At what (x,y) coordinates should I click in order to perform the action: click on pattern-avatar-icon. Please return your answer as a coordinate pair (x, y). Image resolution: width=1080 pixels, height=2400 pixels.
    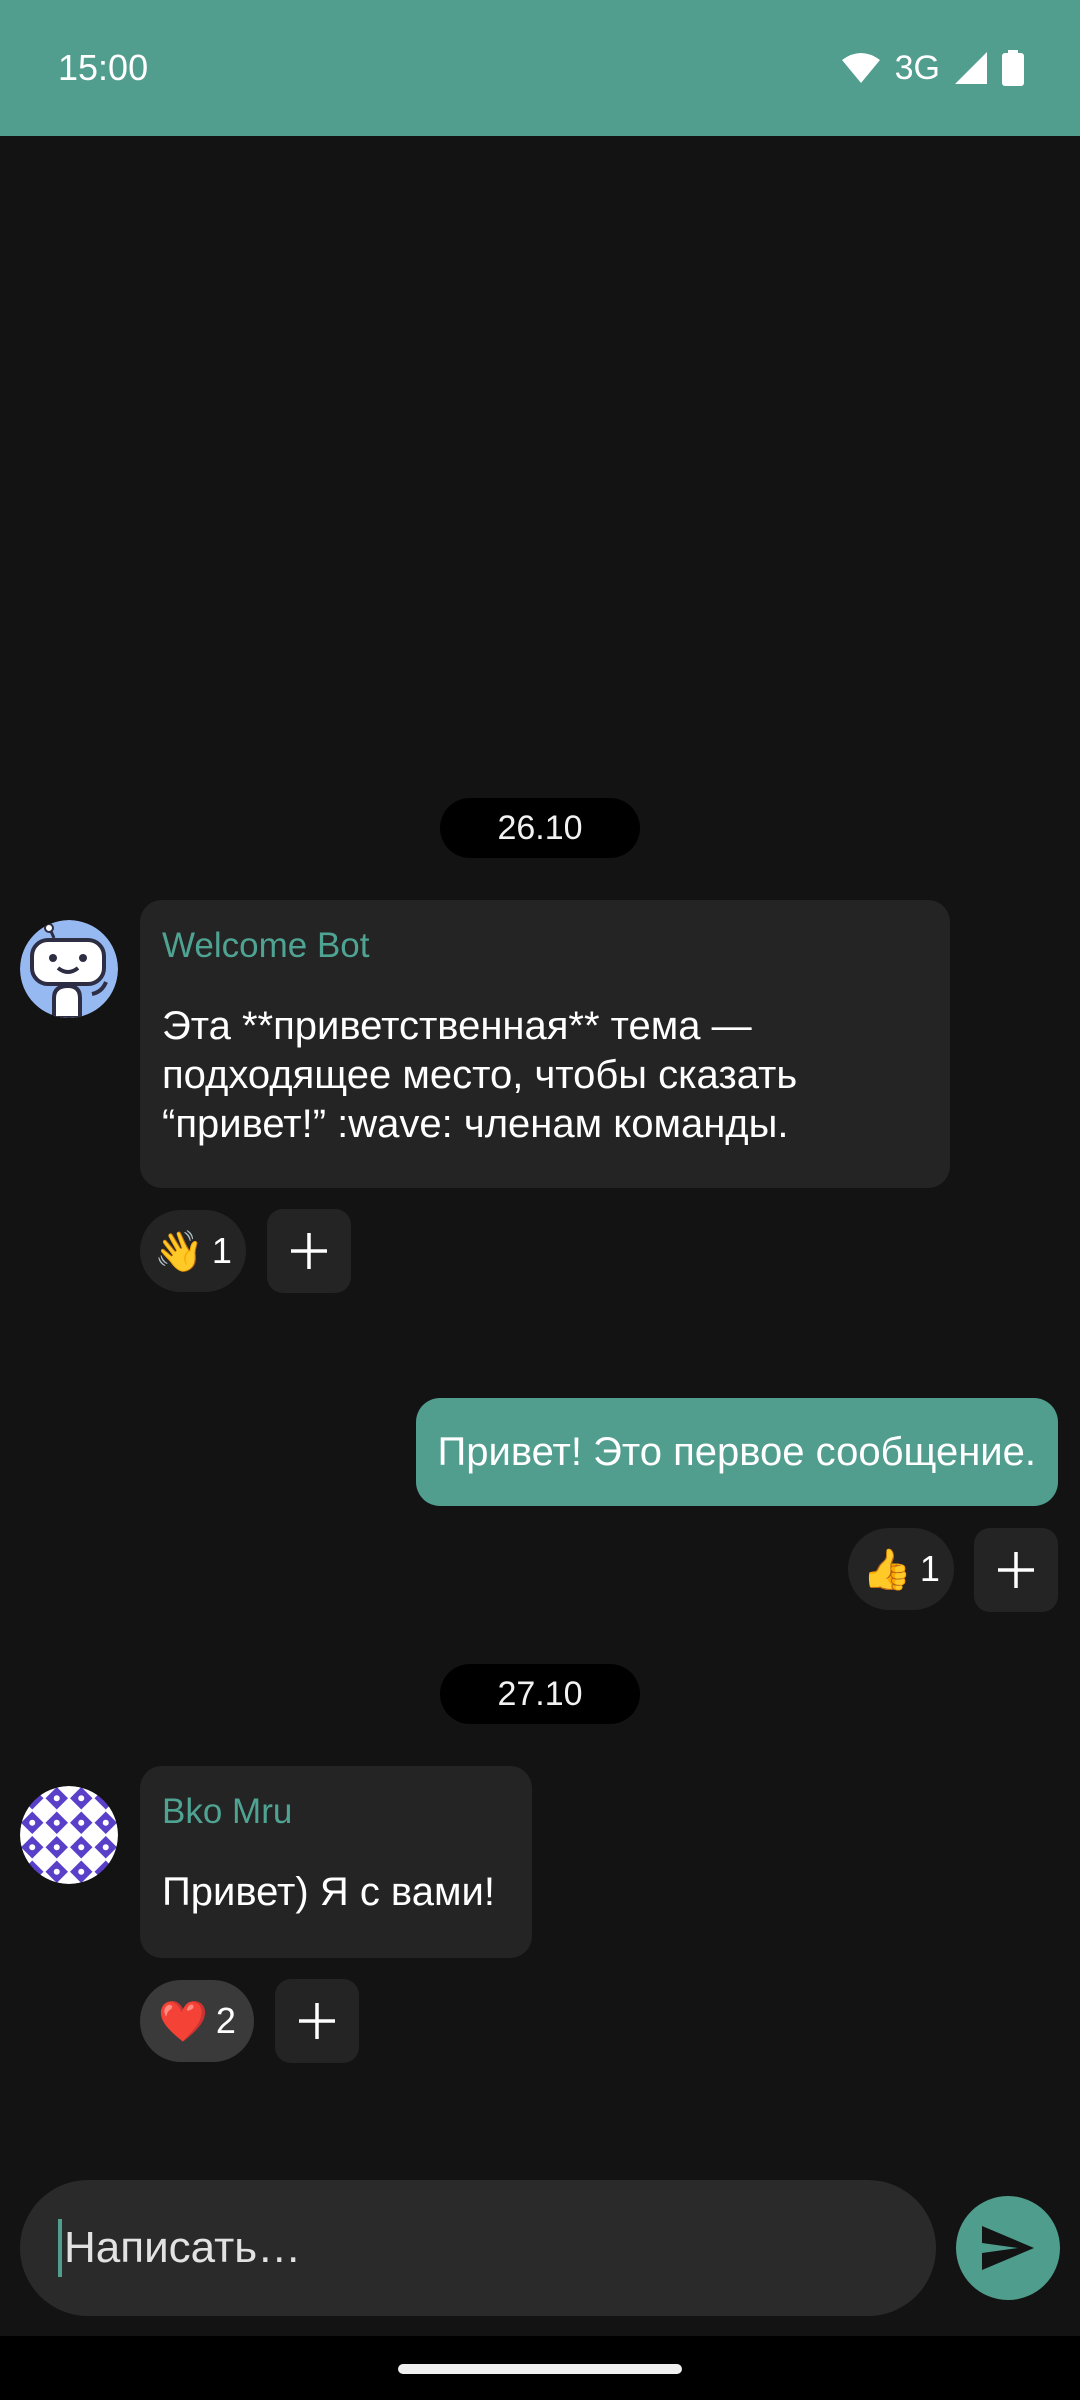
    Looking at the image, I should click on (69, 1835).